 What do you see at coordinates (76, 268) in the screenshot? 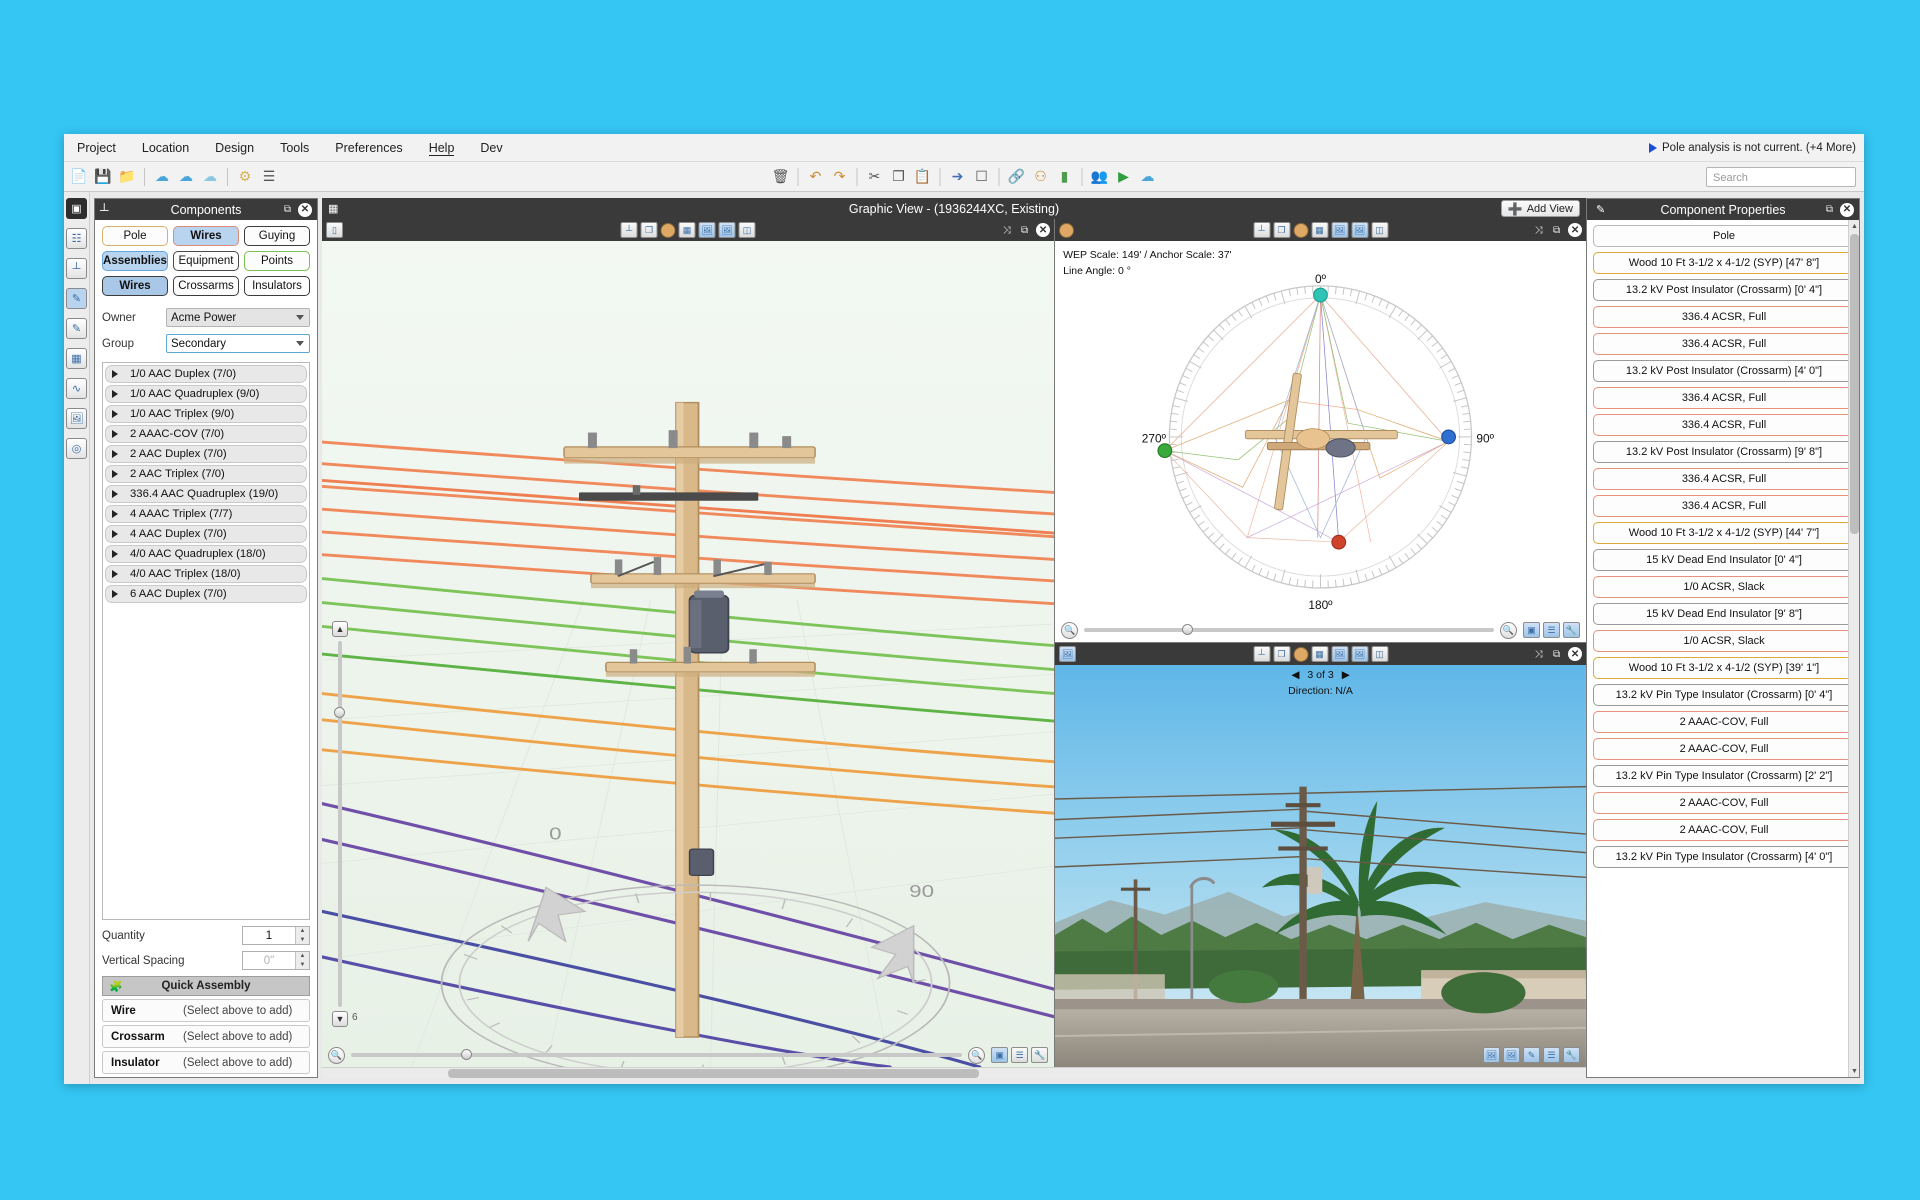
I see `pole-icon: ┴` at bounding box center [76, 268].